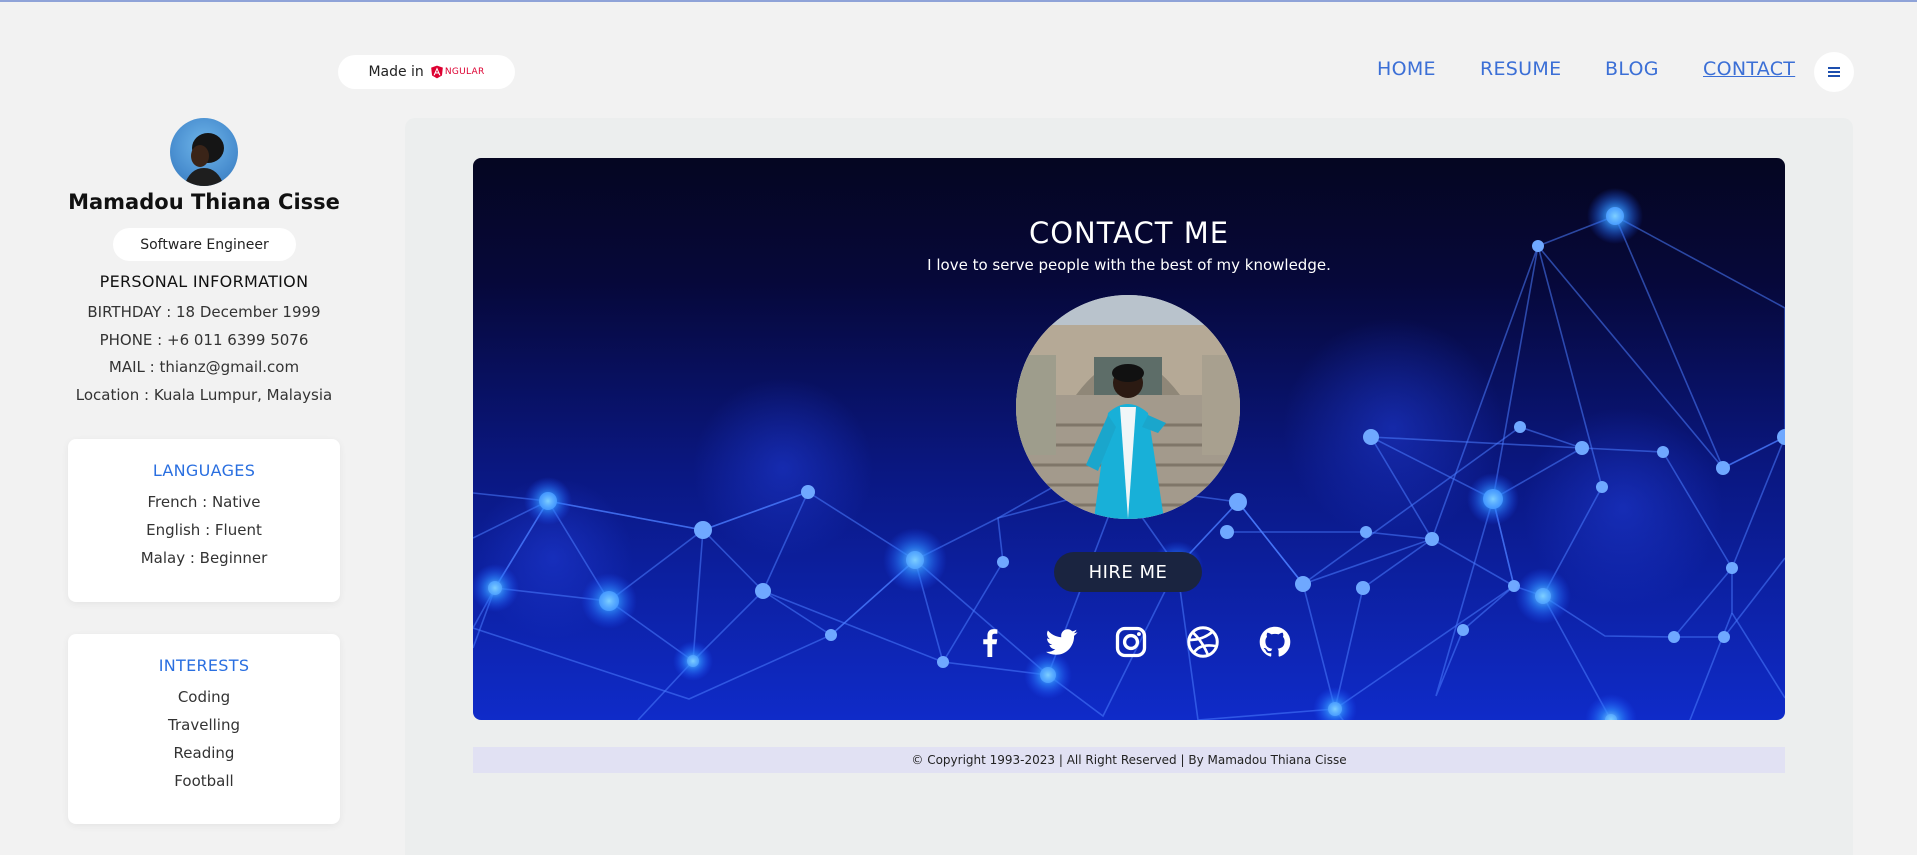  I want to click on personal-info-title: PERSONAL INFORMATION, so click(204, 281).